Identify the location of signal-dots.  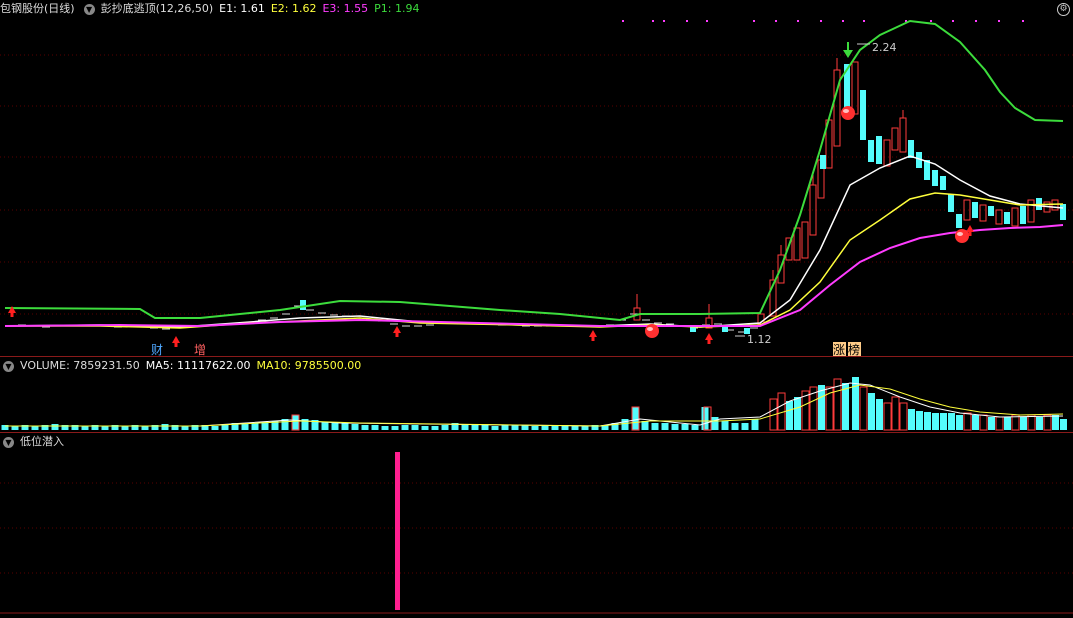
(823, 21).